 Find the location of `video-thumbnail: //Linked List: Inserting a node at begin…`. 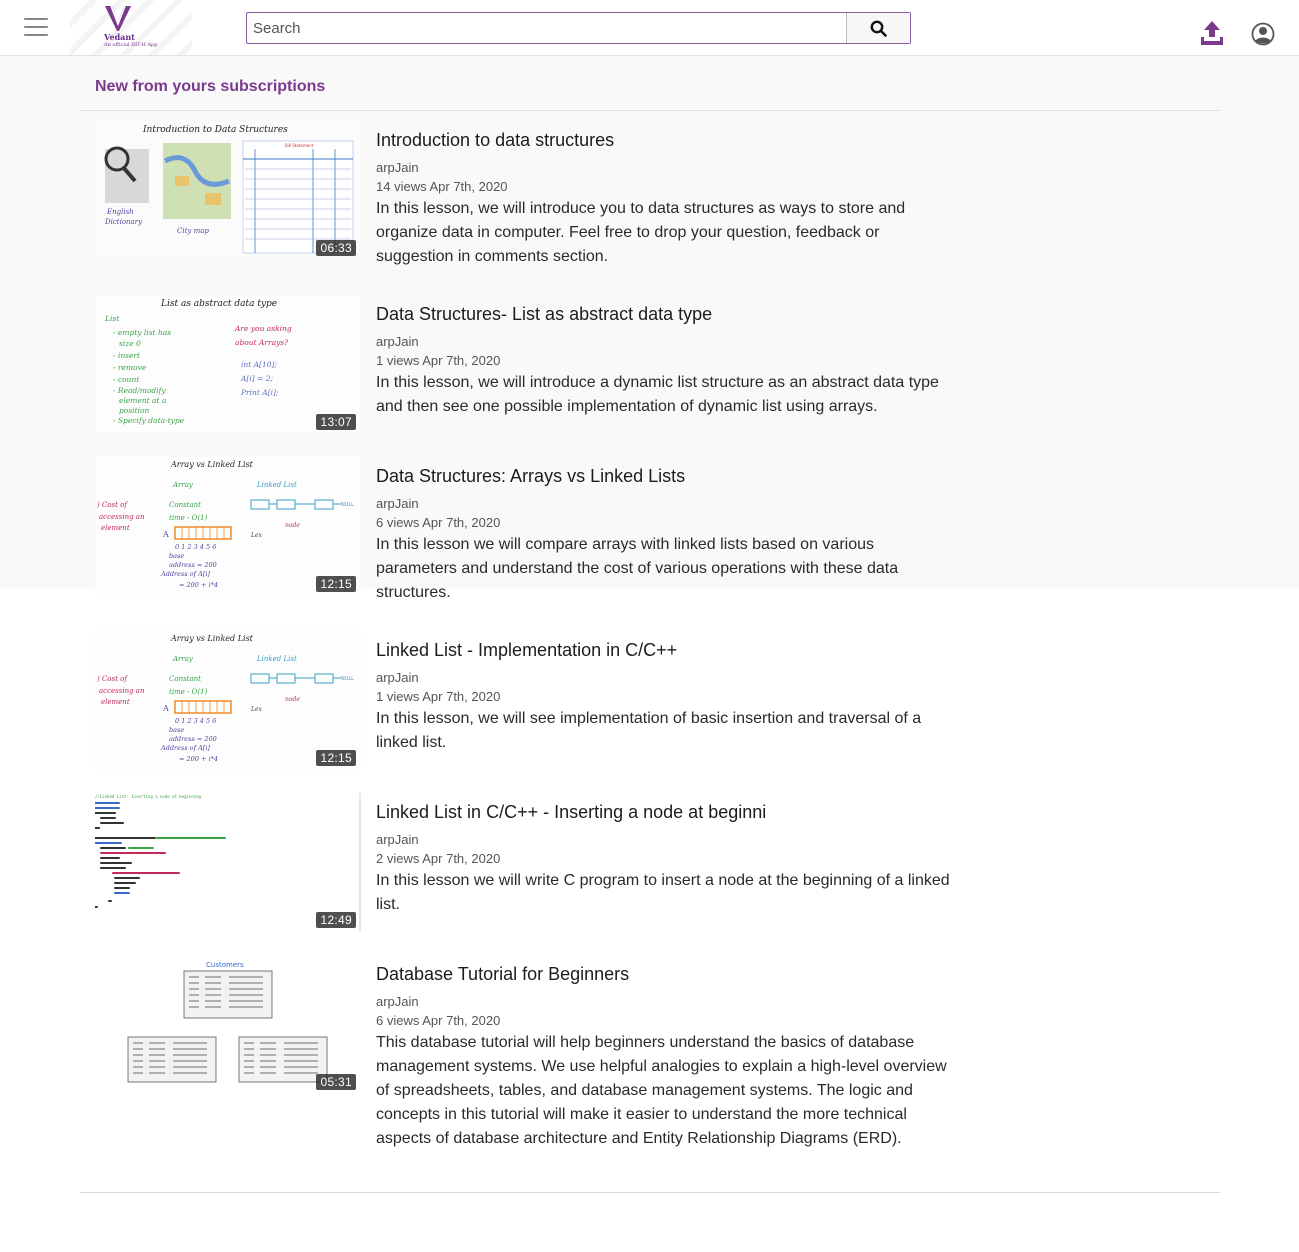

video-thumbnail: //Linked List: Inserting a node at begin… is located at coordinates (228, 862).